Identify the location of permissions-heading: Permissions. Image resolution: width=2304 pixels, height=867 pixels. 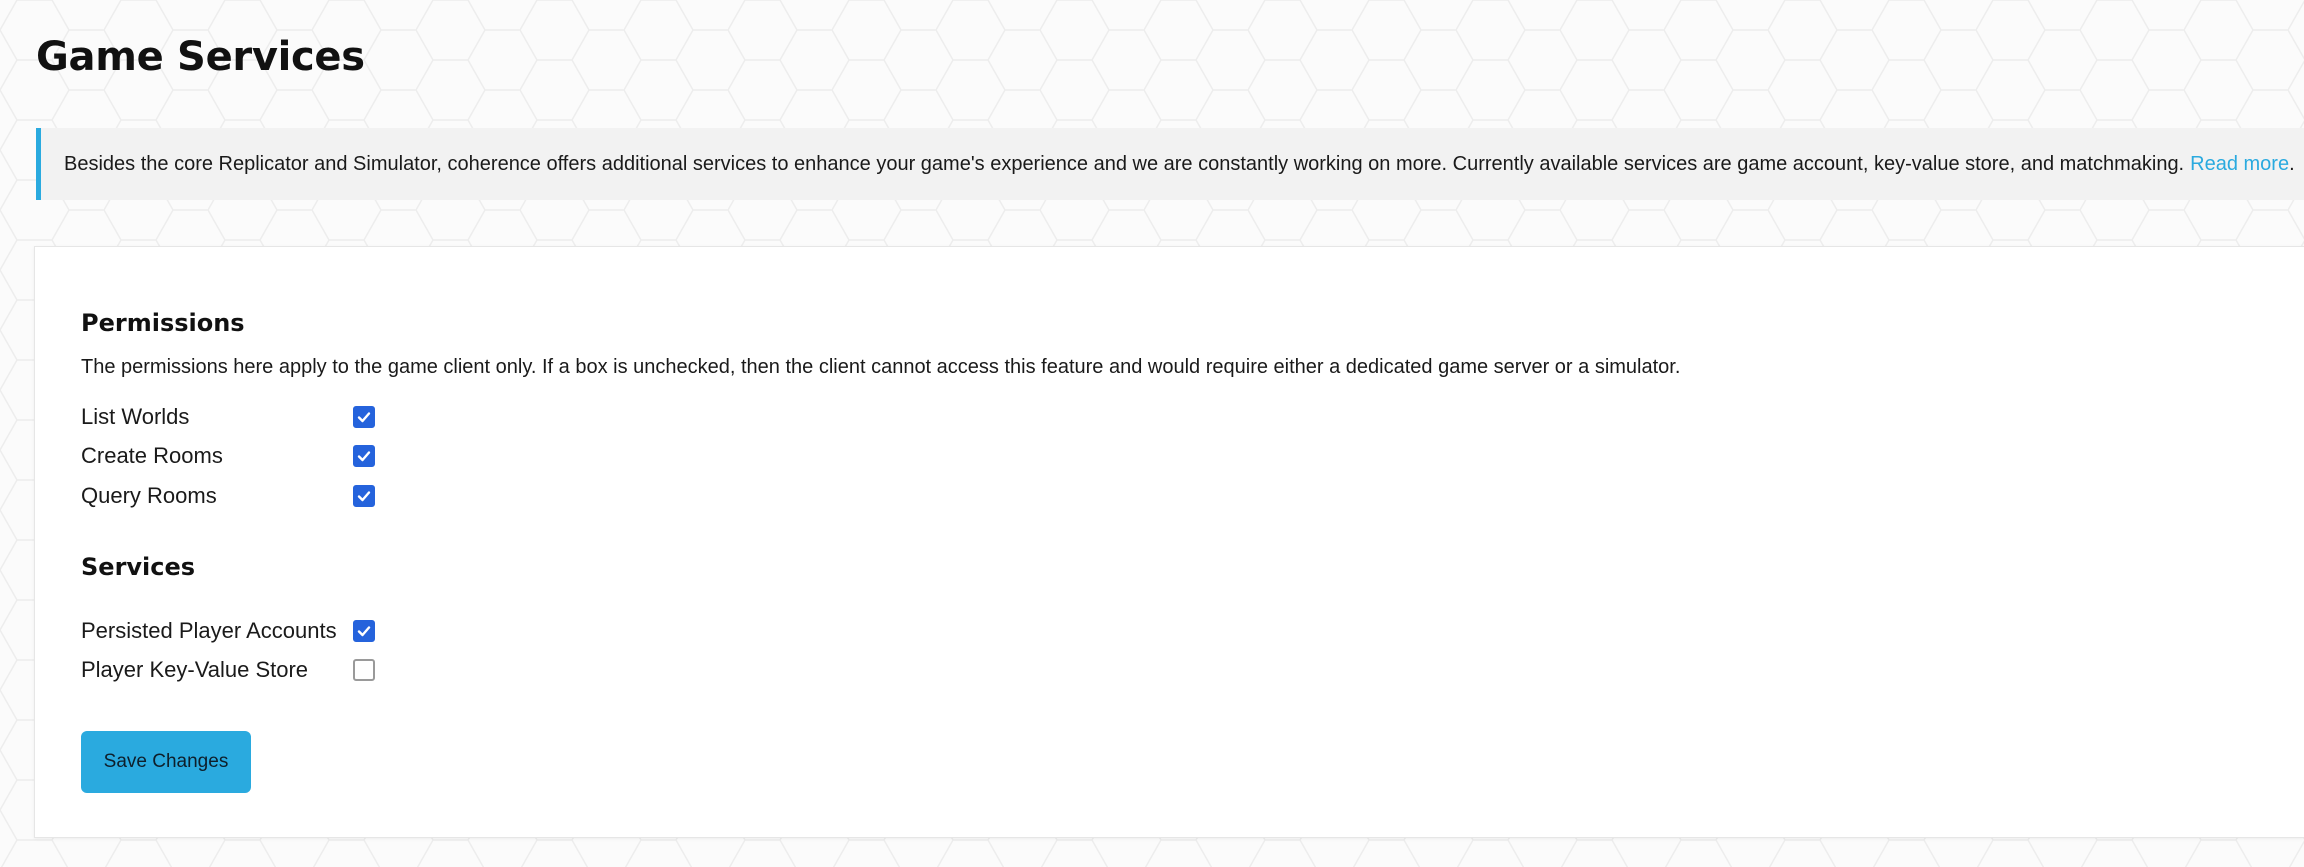
(163, 323).